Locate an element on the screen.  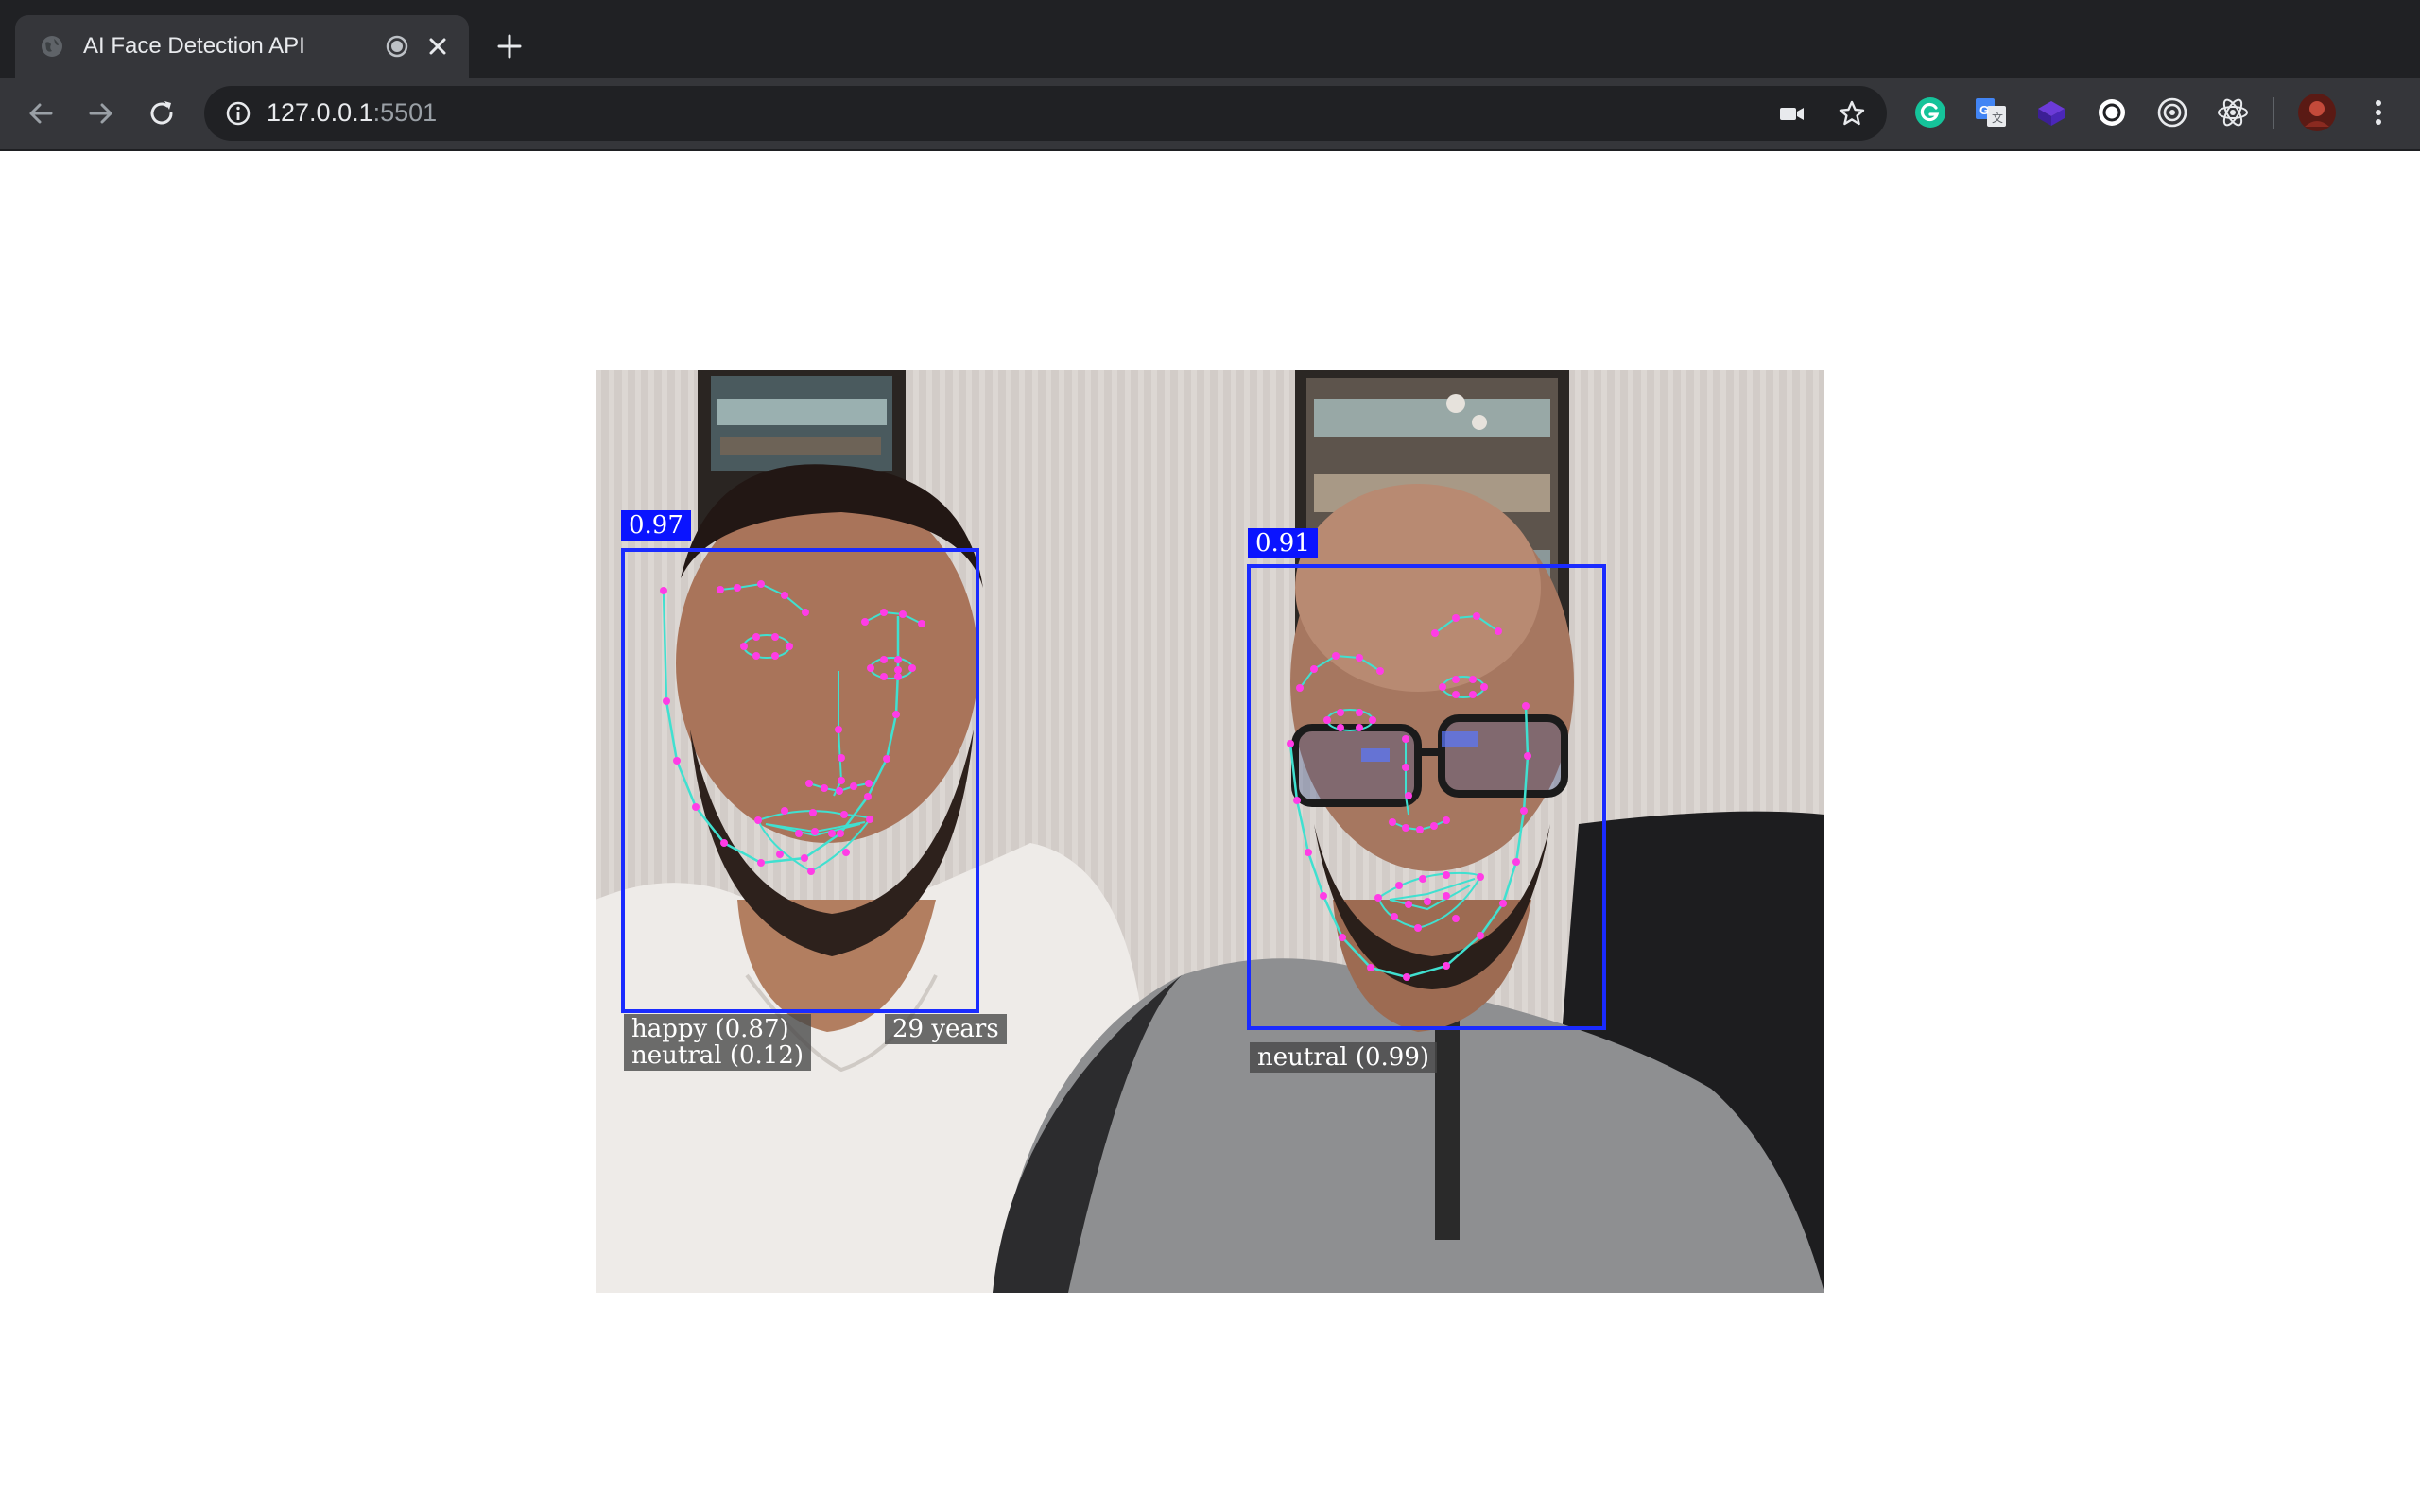
extension-cube-icon is located at coordinates (2051, 112).